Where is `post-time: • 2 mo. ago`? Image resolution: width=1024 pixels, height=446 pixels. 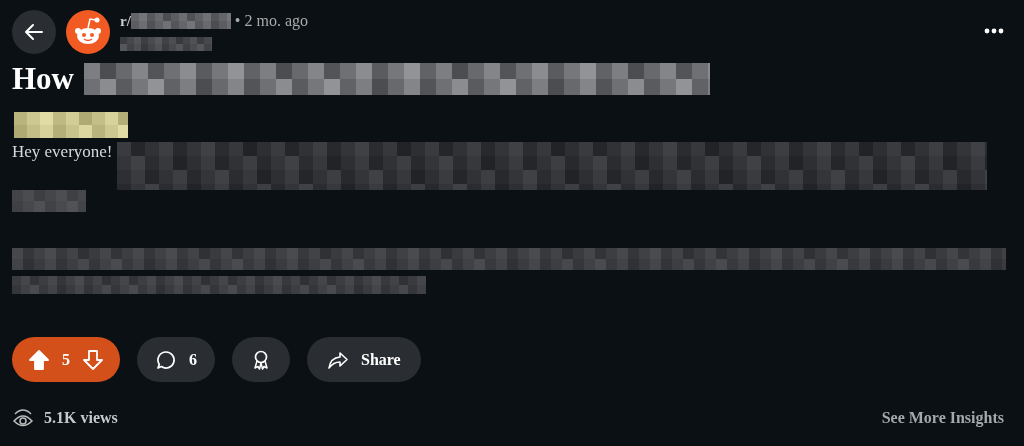 post-time: • 2 mo. ago is located at coordinates (271, 21).